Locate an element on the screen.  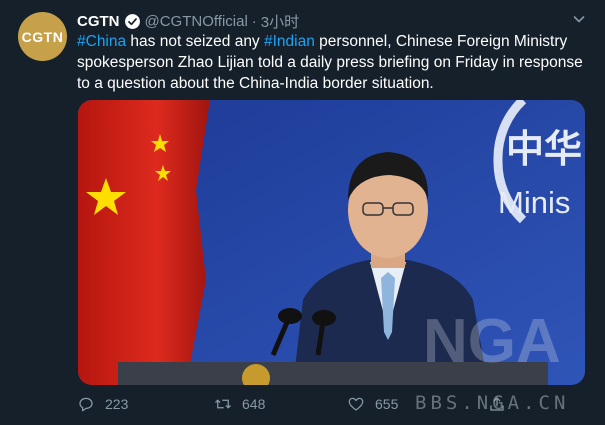
tweet-text-part-1: has not seized any is located at coordinates (195, 41).